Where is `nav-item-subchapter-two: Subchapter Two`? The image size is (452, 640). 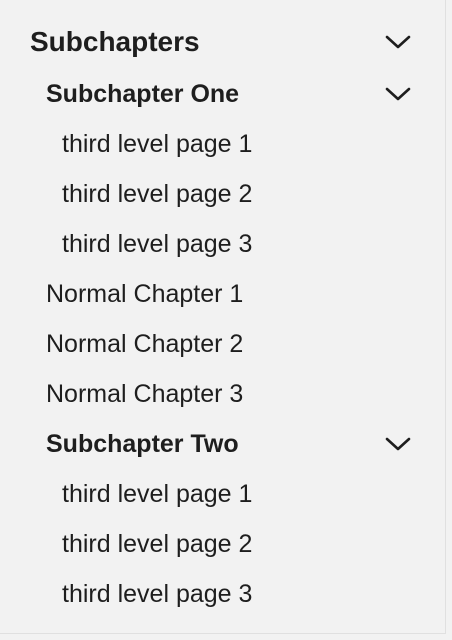
nav-item-subchapter-two: Subchapter Two is located at coordinates (222, 444).